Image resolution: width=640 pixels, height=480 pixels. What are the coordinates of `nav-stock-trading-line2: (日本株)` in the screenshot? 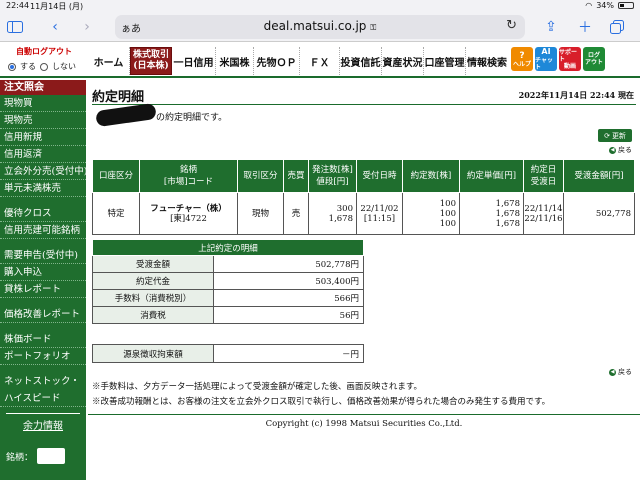 It's located at (151, 66).